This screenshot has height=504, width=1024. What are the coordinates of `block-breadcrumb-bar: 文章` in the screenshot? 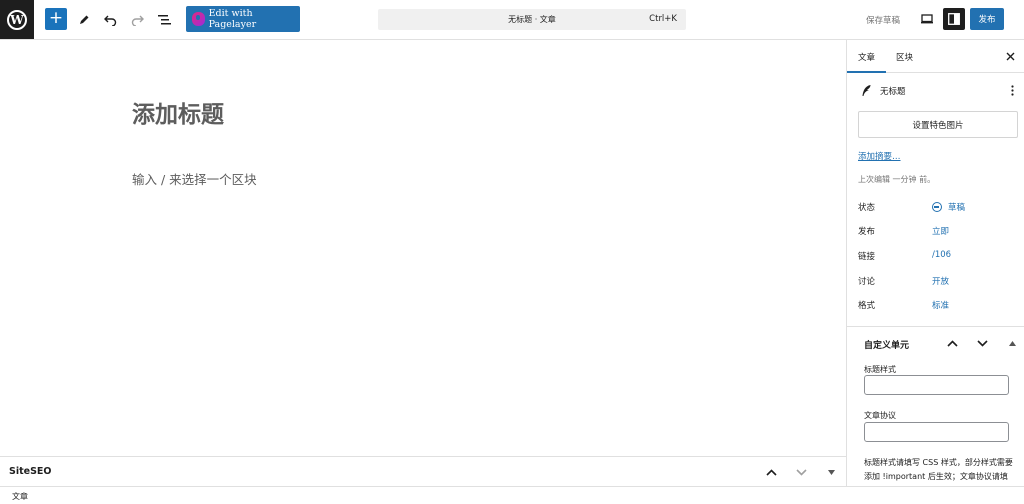 It's located at (512, 495).